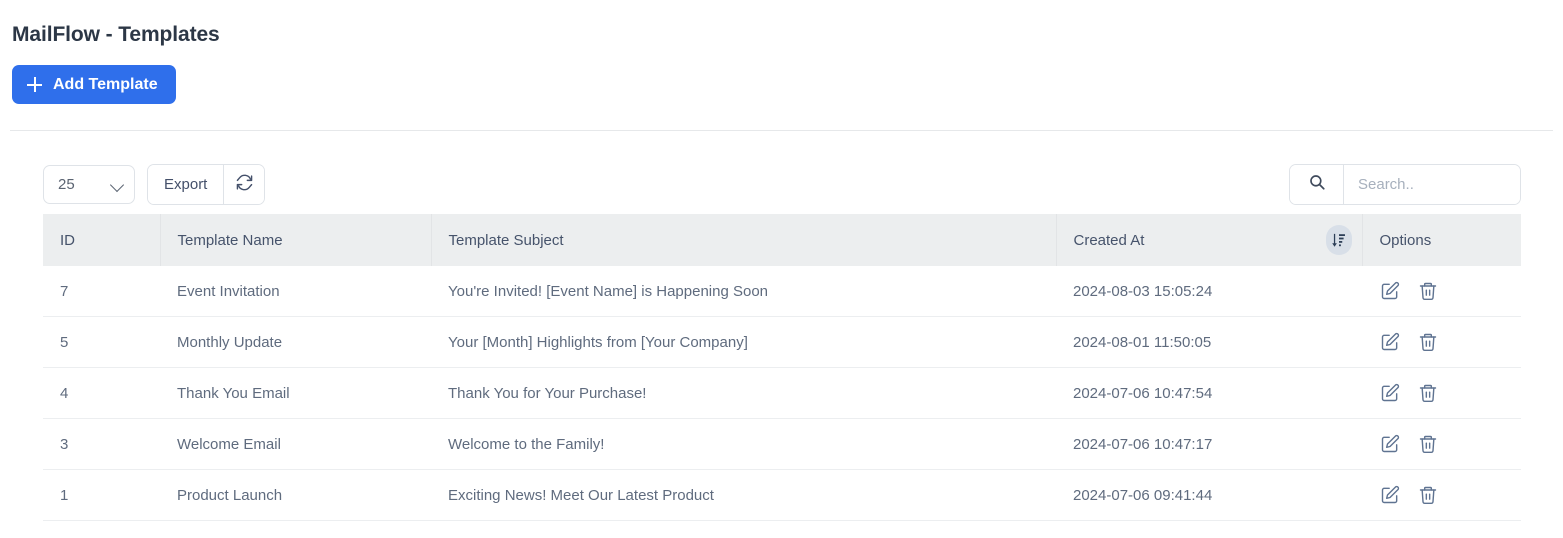 The image size is (1563, 538). Describe the element at coordinates (1209, 240) in the screenshot. I see `column-header-created-at: Created At` at that location.